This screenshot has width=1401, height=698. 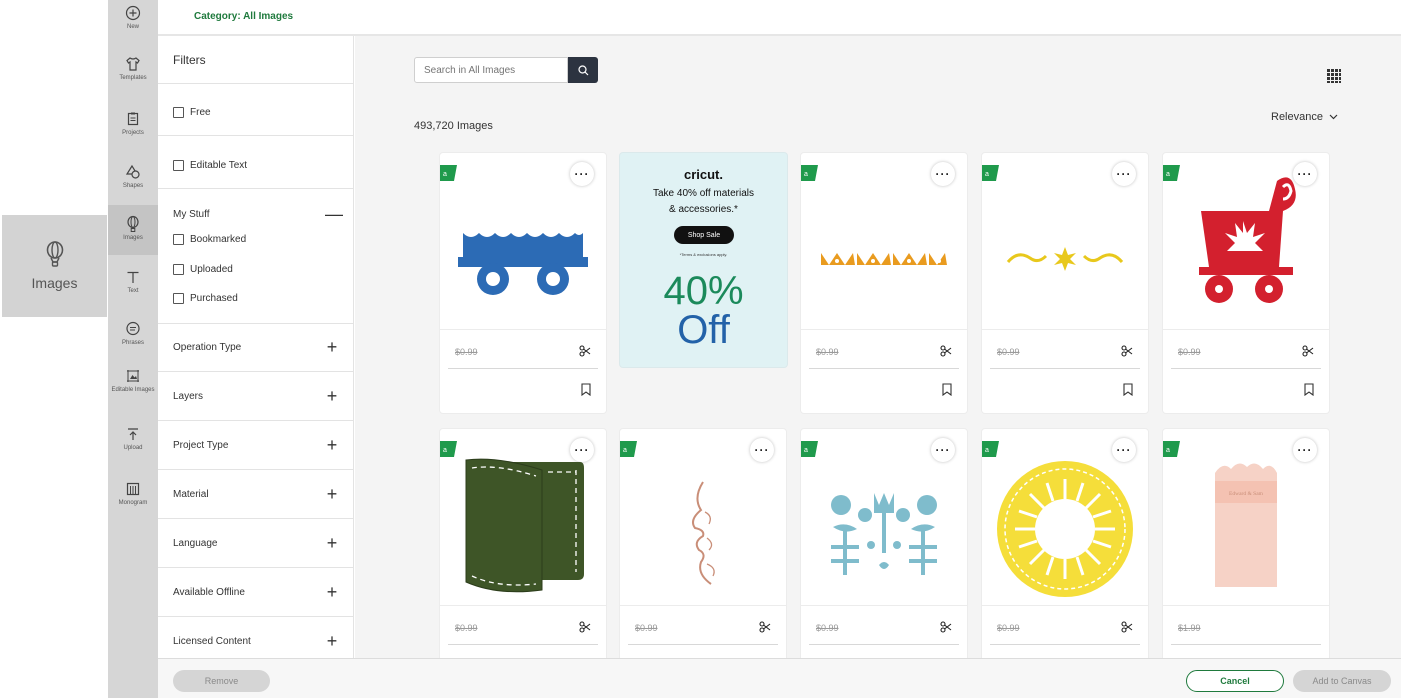 I want to click on cricut-access-tag-icon: a, so click(x=809, y=449).